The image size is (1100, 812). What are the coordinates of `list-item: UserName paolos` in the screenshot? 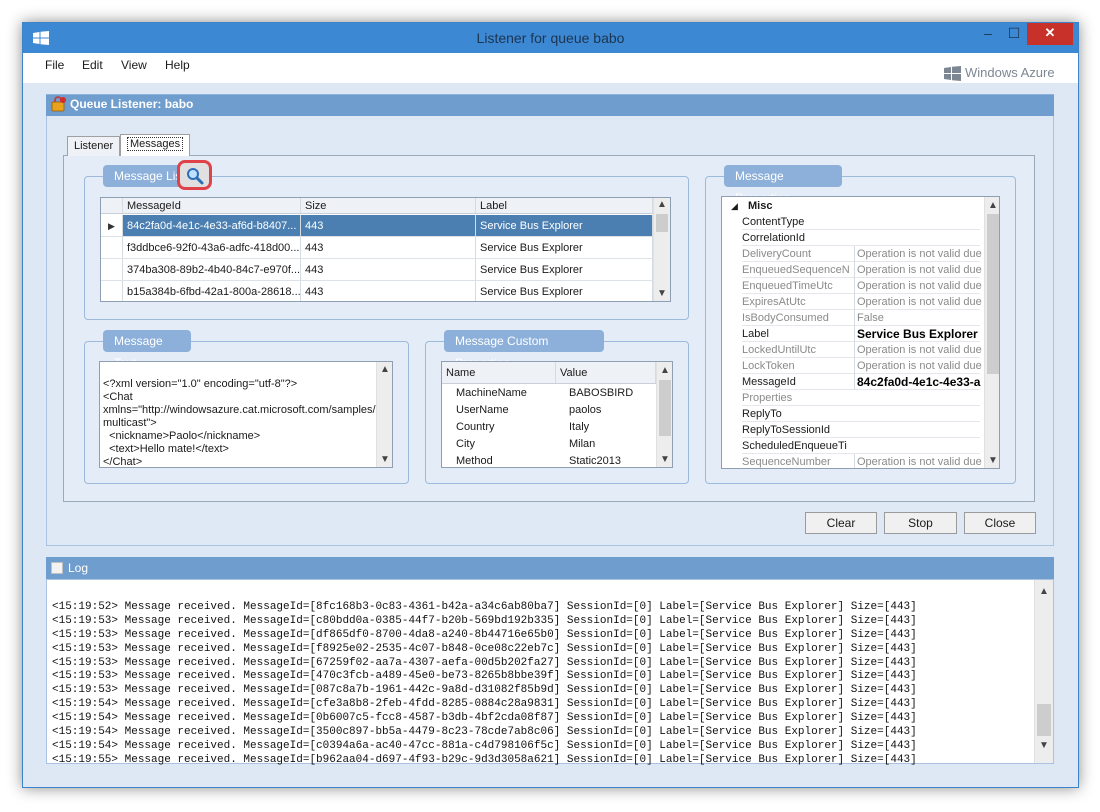 It's located at (549, 410).